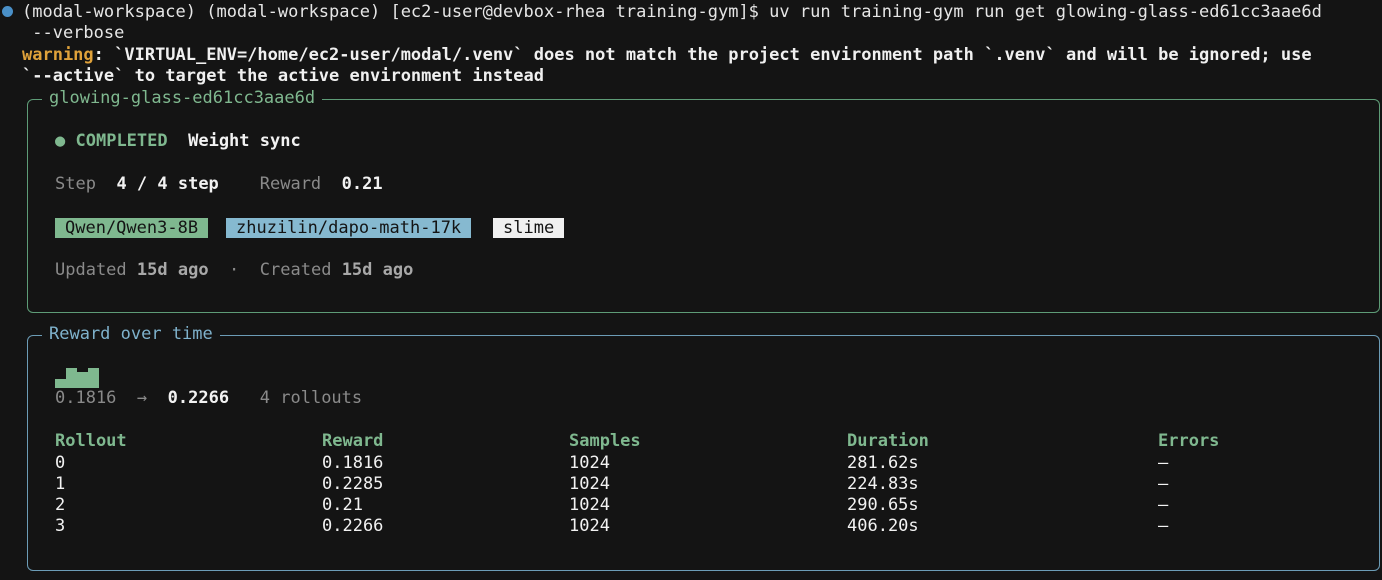 The width and height of the screenshot is (1382, 580). What do you see at coordinates (198, 398) in the screenshot?
I see `reward-end-value: 0.2266` at bounding box center [198, 398].